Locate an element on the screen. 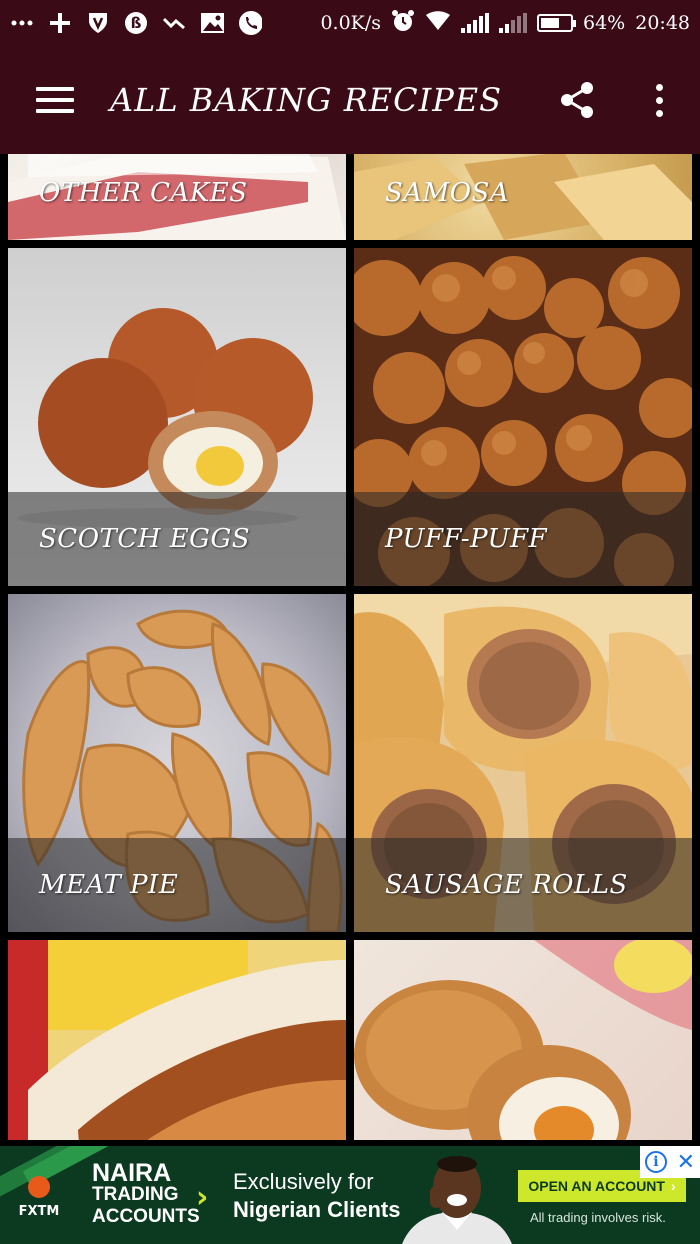 This screenshot has height=1244, width=700. recipe-label: SCOTCH EGGS is located at coordinates (145, 539).